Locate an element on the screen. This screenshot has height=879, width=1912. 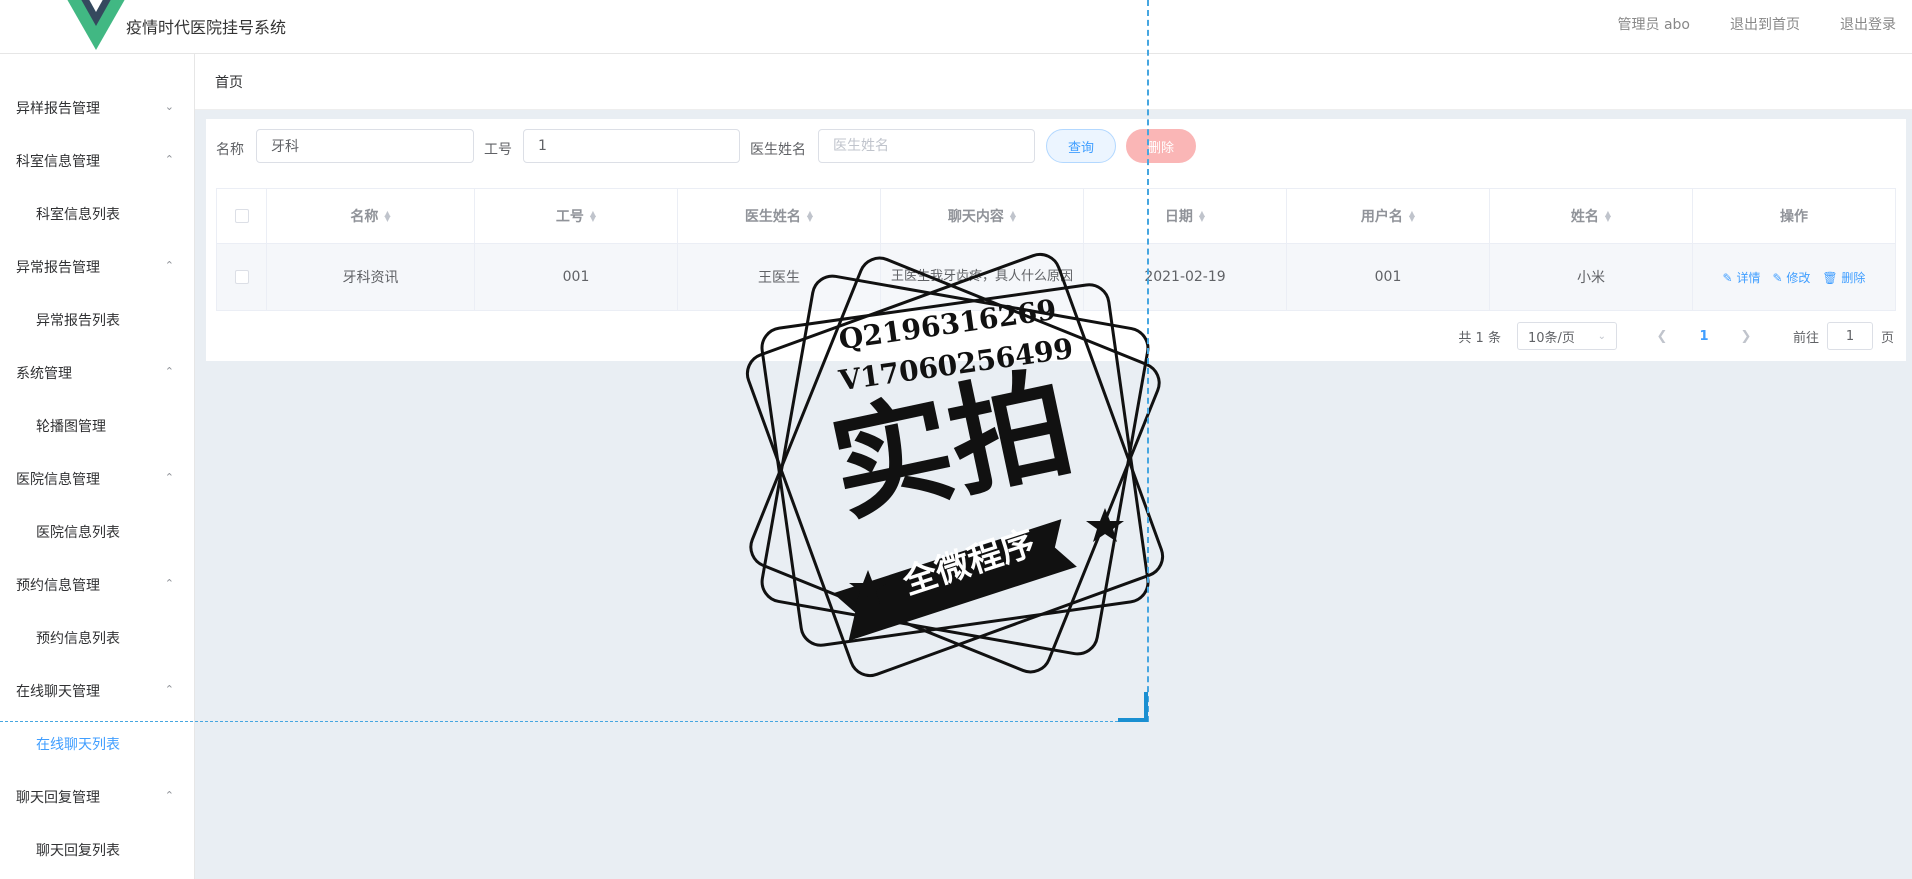
job-search-input is located at coordinates (631, 146).